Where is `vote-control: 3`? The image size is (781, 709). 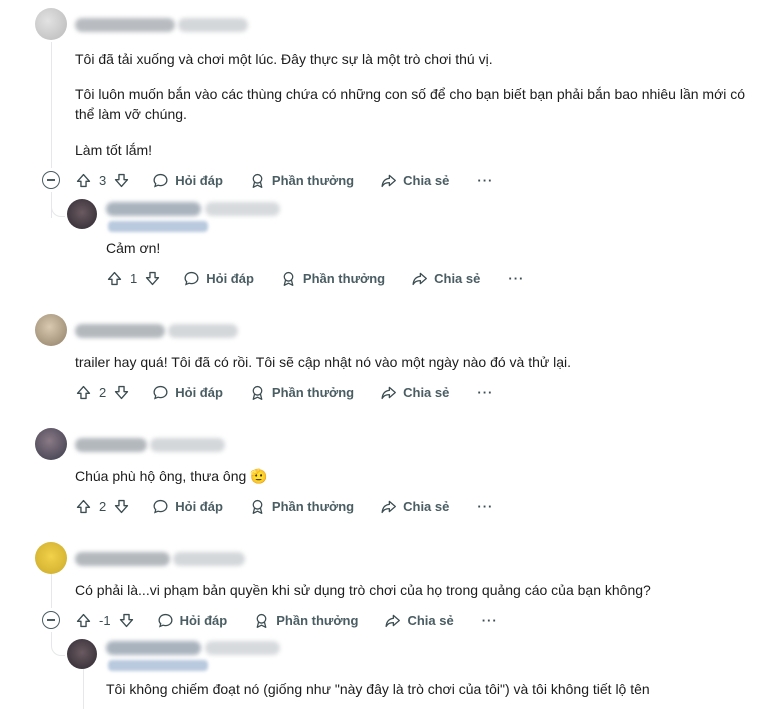
vote-control: 3 is located at coordinates (102, 180).